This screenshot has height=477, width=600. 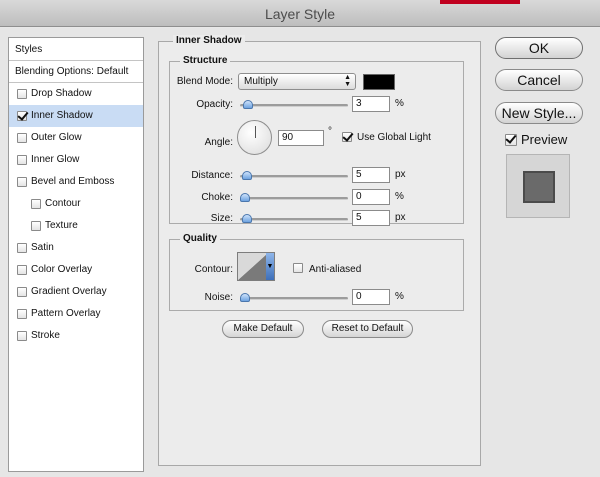 I want to click on angle-unit: °, so click(x=330, y=131).